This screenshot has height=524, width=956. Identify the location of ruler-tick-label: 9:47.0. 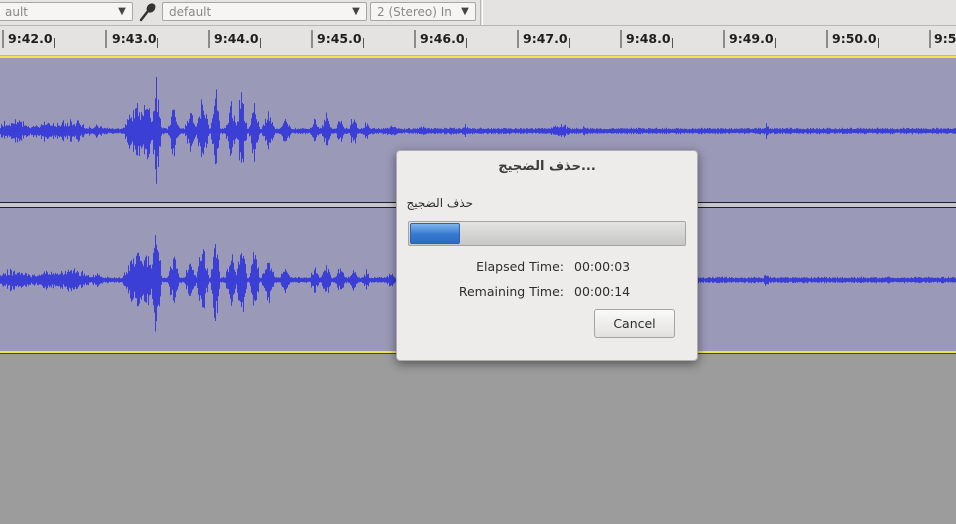
(545, 38).